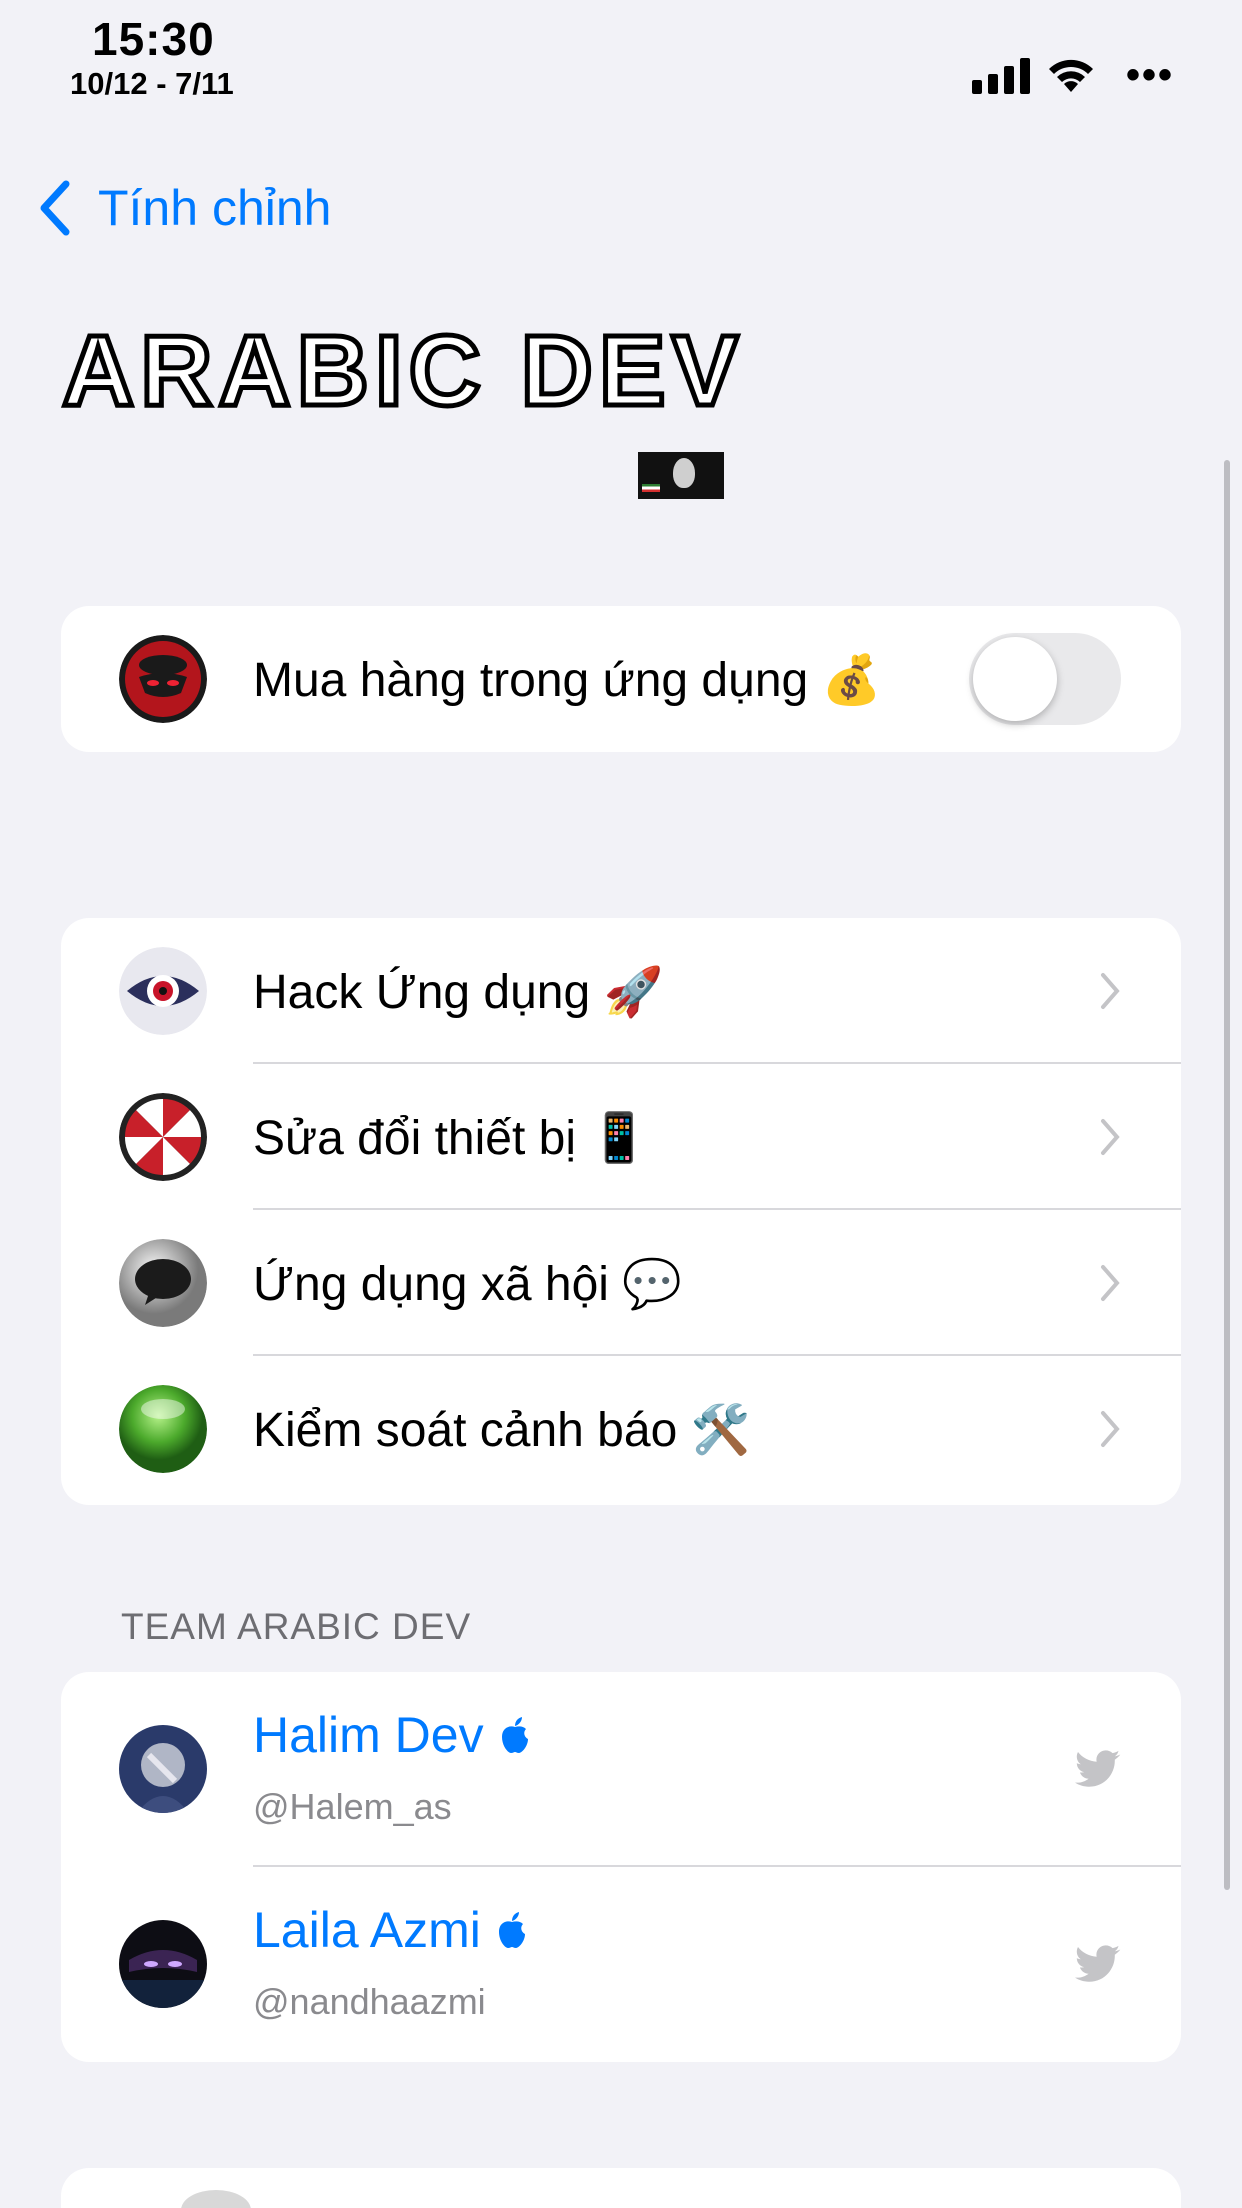 This screenshot has height=2208, width=1242. I want to click on back-button: Tính chỉnh, so click(183, 208).